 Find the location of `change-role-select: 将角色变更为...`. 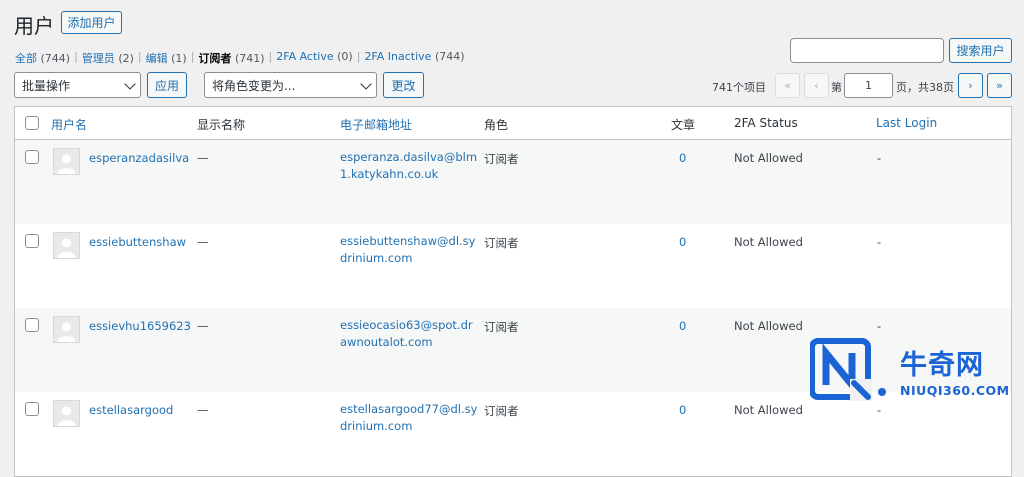

change-role-select: 将角色变更为... is located at coordinates (290, 85).